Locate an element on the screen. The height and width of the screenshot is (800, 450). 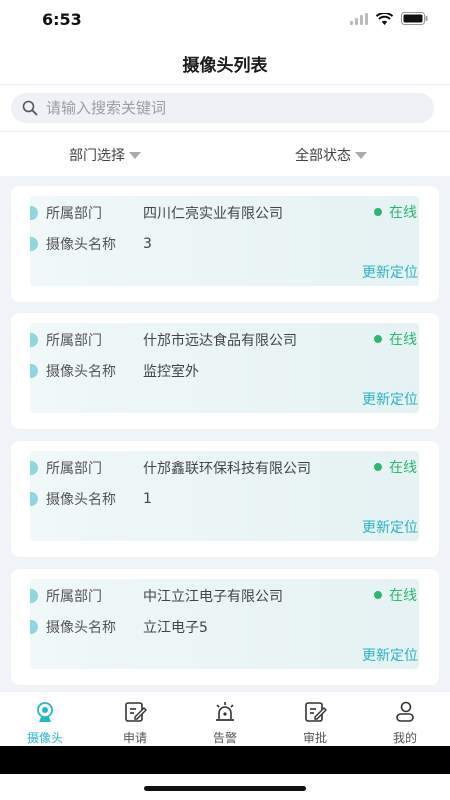
department-value: 什邡鑫联环保科技有限公司 is located at coordinates (227, 469).